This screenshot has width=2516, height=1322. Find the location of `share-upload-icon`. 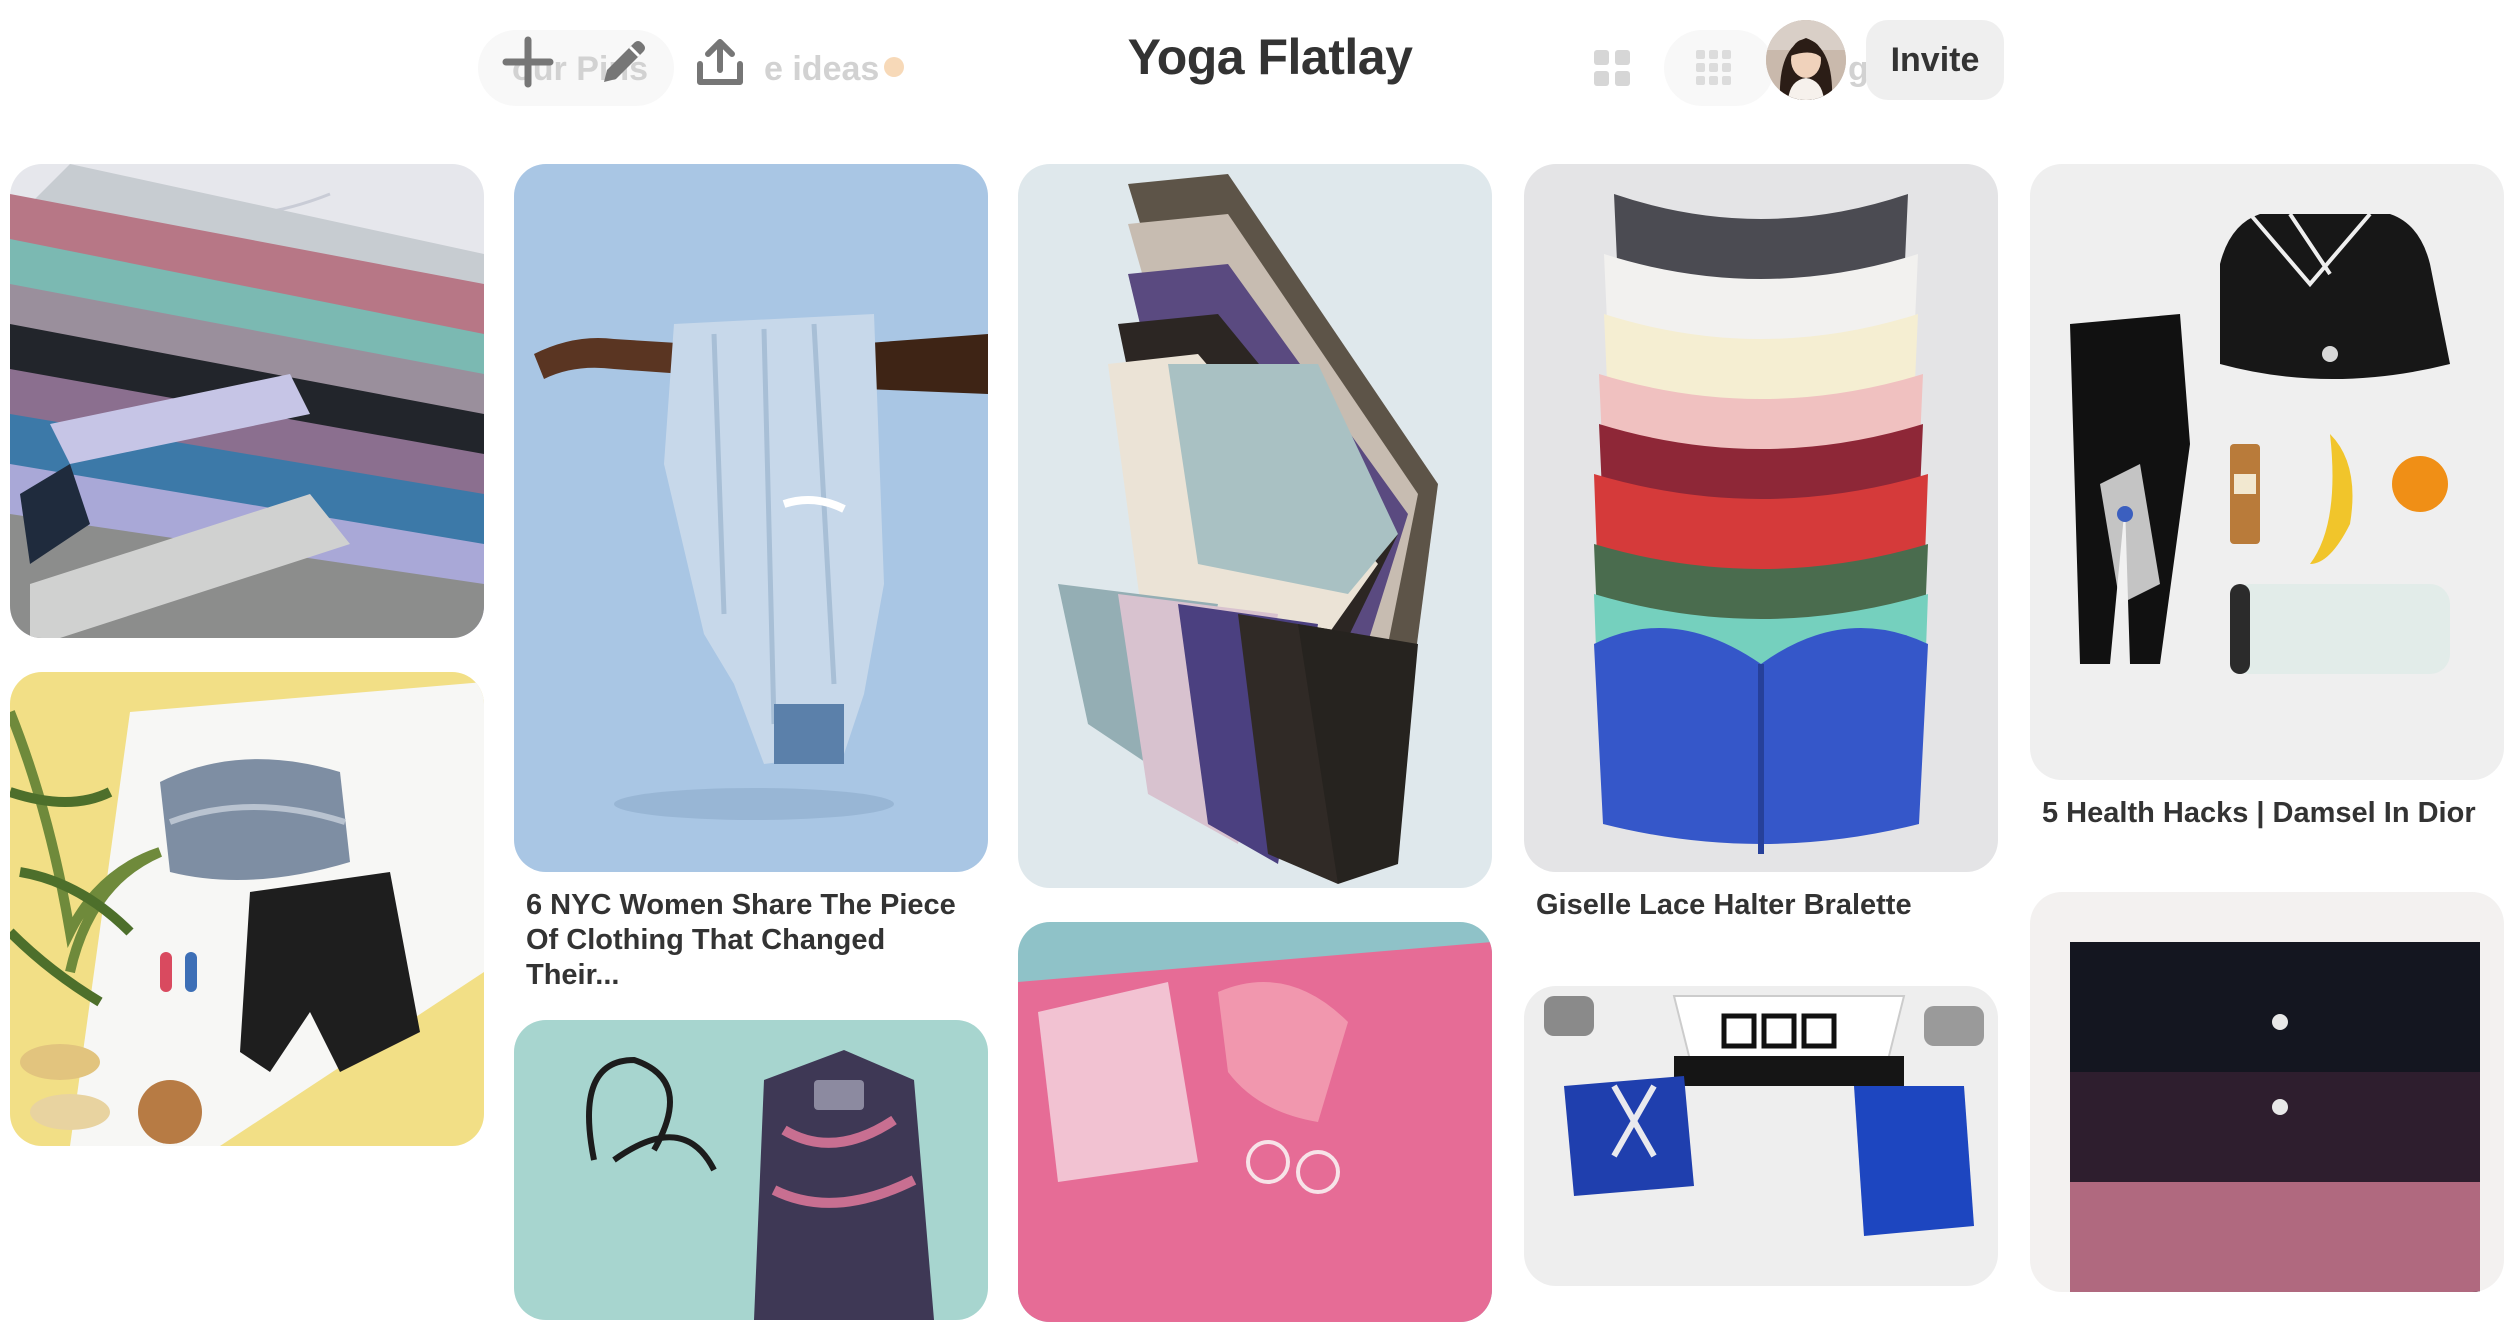

share-upload-icon is located at coordinates (720, 62).